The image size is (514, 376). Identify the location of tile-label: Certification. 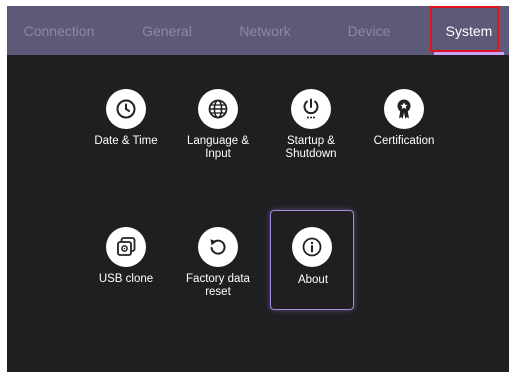
(404, 141).